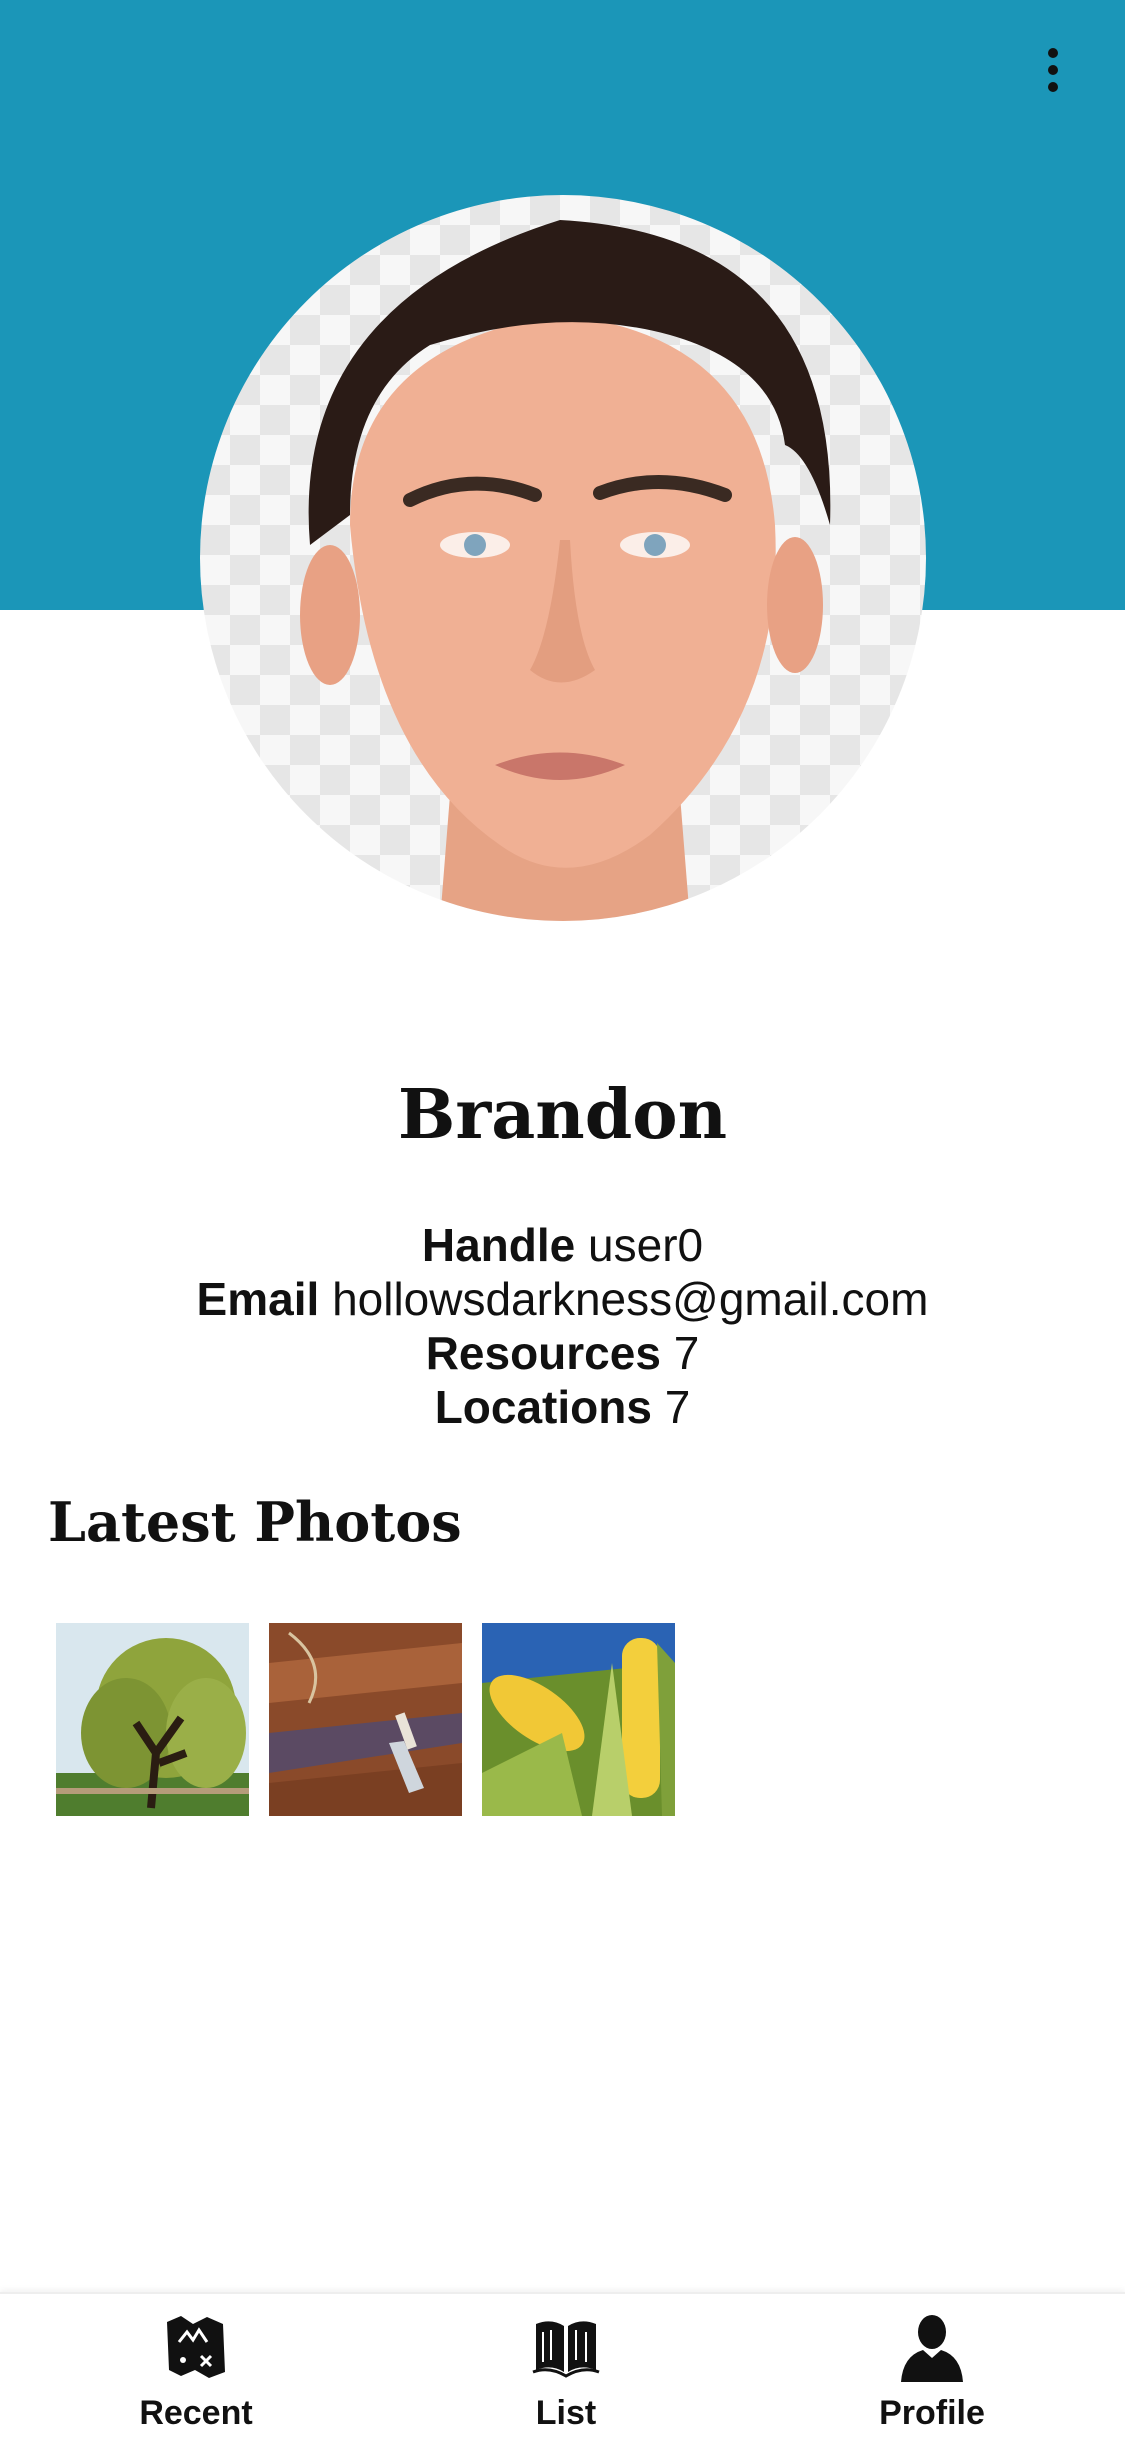  I want to click on email-label: Email, so click(258, 1299).